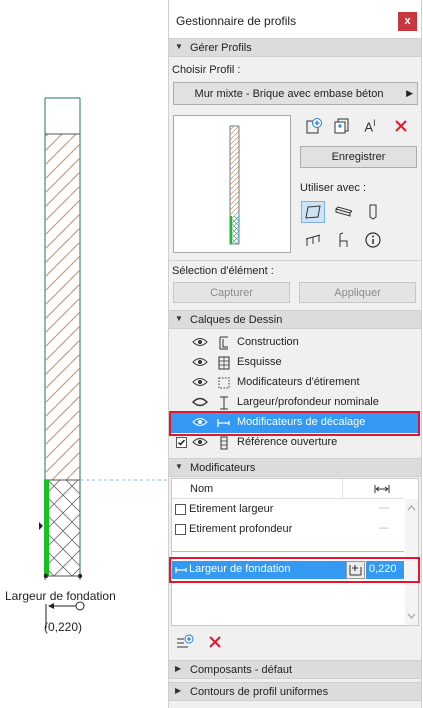 The width and height of the screenshot is (423, 708). Describe the element at coordinates (224, 443) in the screenshot. I see `opening-reference-icon` at that location.